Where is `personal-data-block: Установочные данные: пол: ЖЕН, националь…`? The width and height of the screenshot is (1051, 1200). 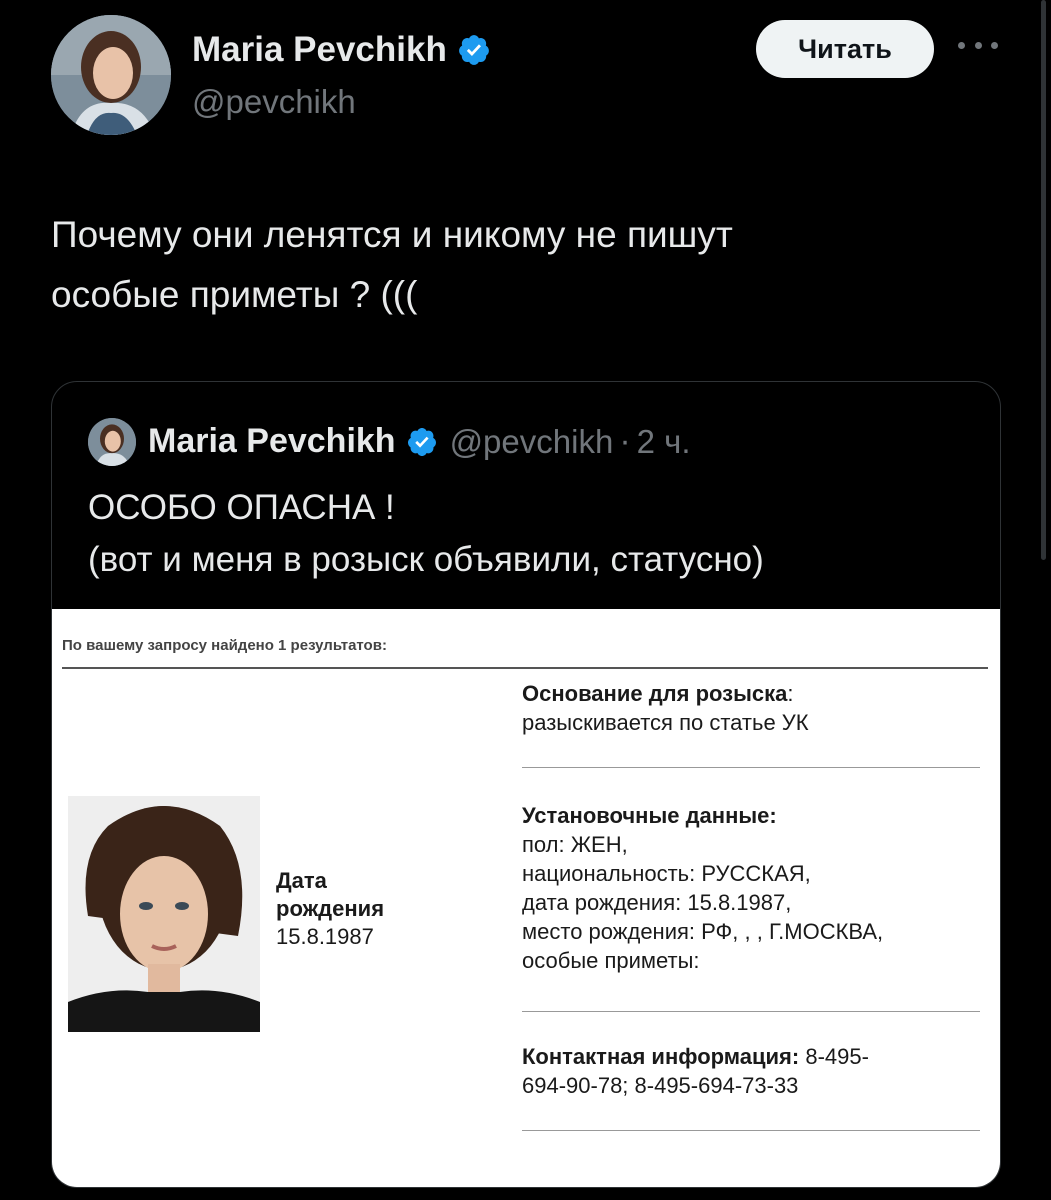
personal-data-block: Установочные данные: пол: ЖЕН, националь… is located at coordinates (702, 888).